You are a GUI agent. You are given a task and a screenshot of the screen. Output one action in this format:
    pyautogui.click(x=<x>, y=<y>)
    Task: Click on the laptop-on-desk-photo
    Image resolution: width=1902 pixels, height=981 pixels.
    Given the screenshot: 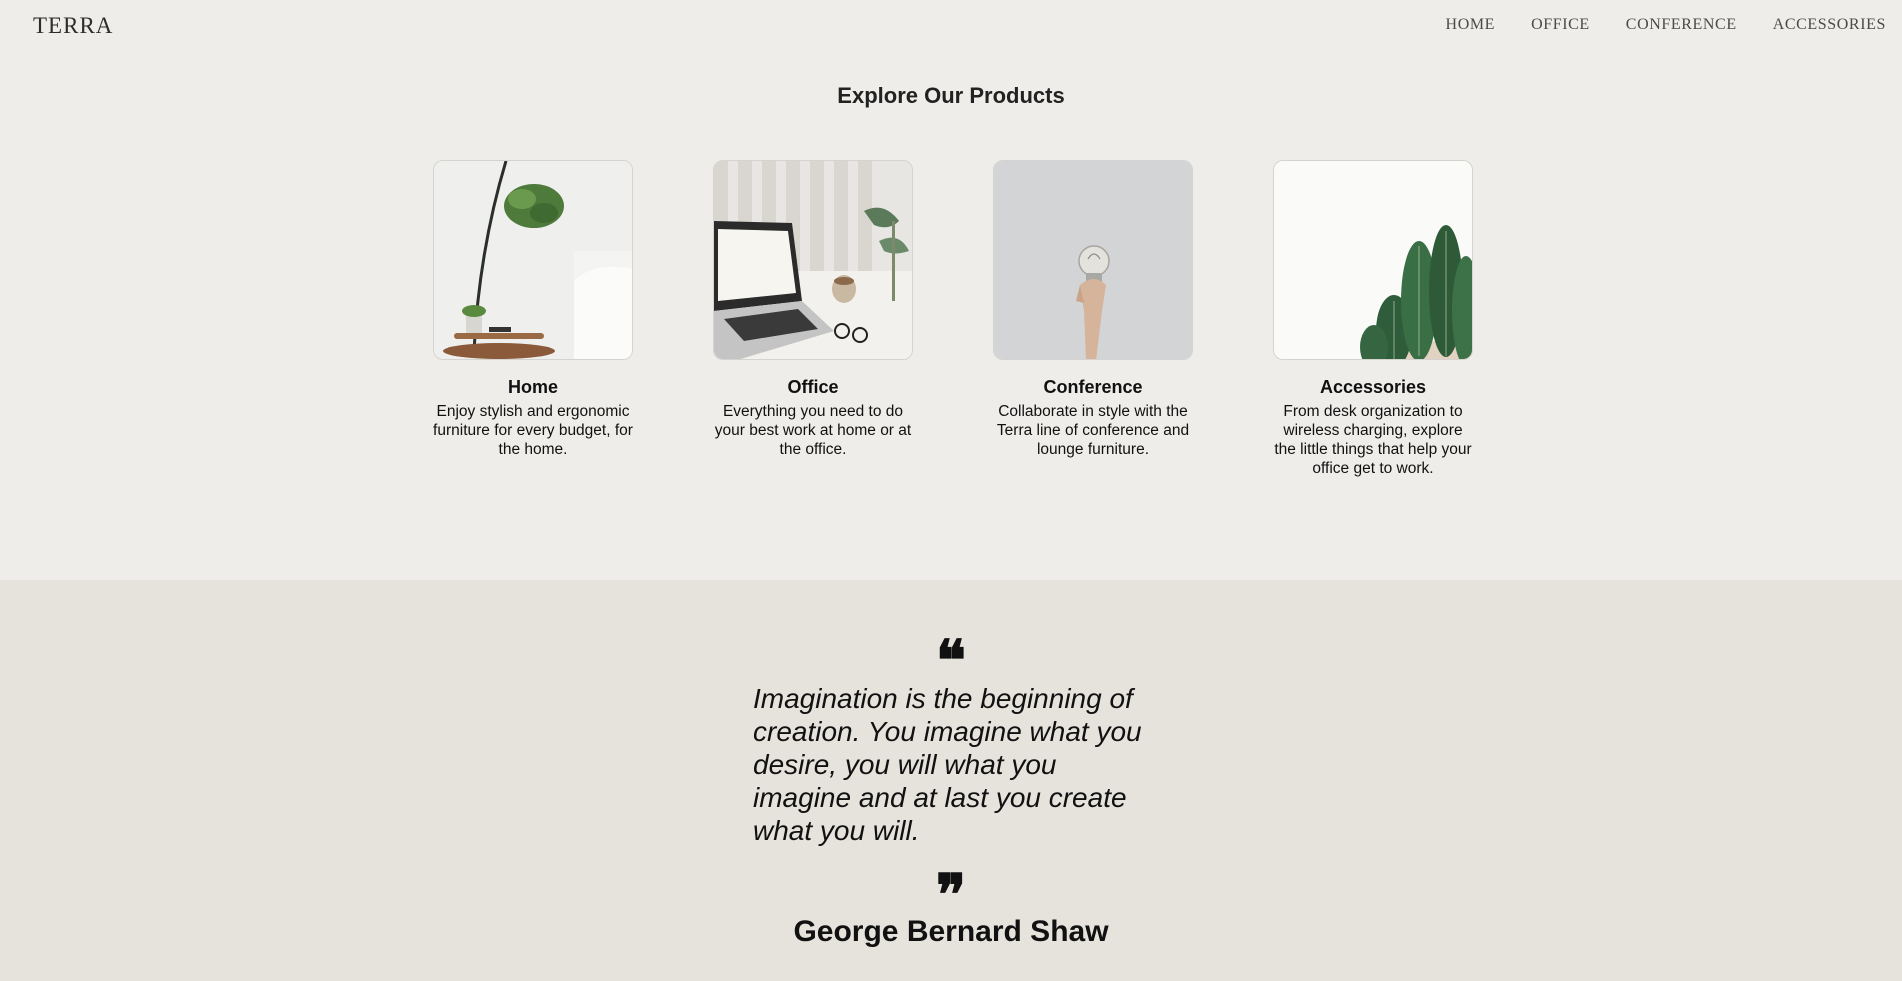 What is the action you would take?
    pyautogui.click(x=813, y=260)
    